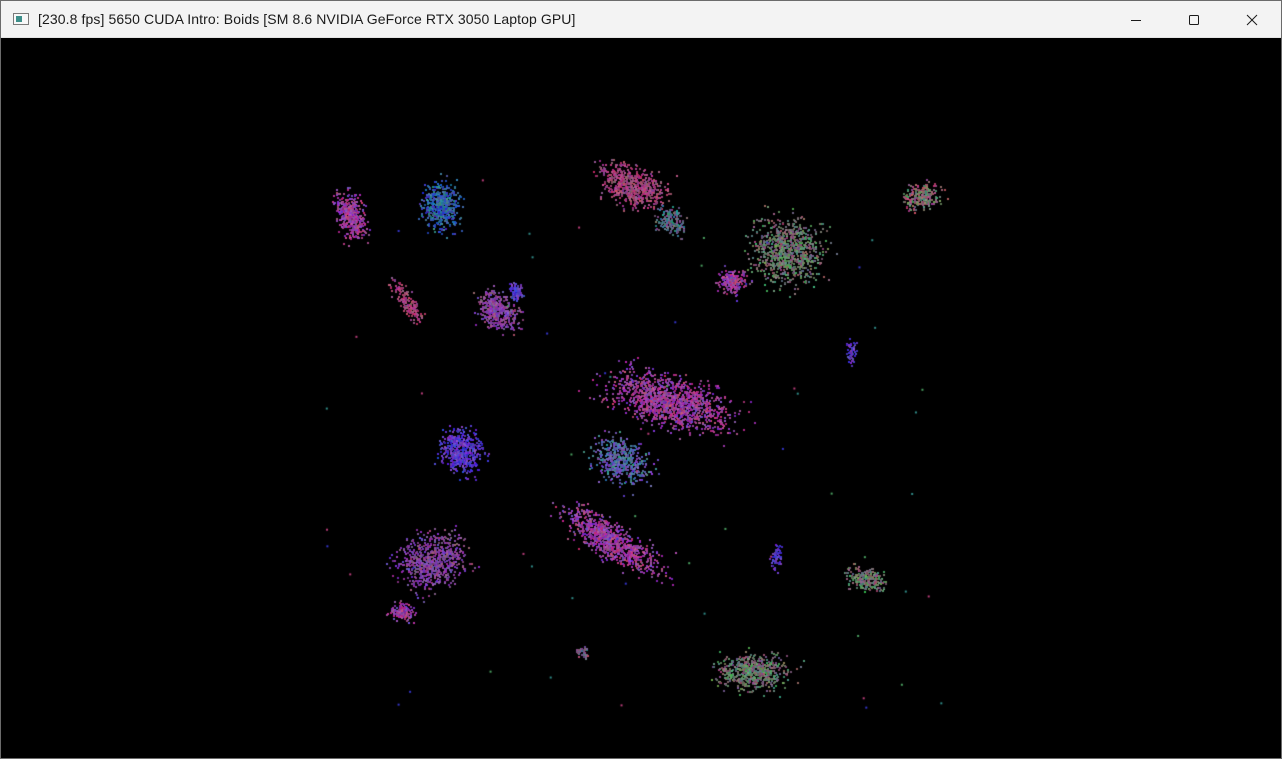 Image resolution: width=1282 pixels, height=759 pixels. I want to click on close-icon, so click(1252, 19).